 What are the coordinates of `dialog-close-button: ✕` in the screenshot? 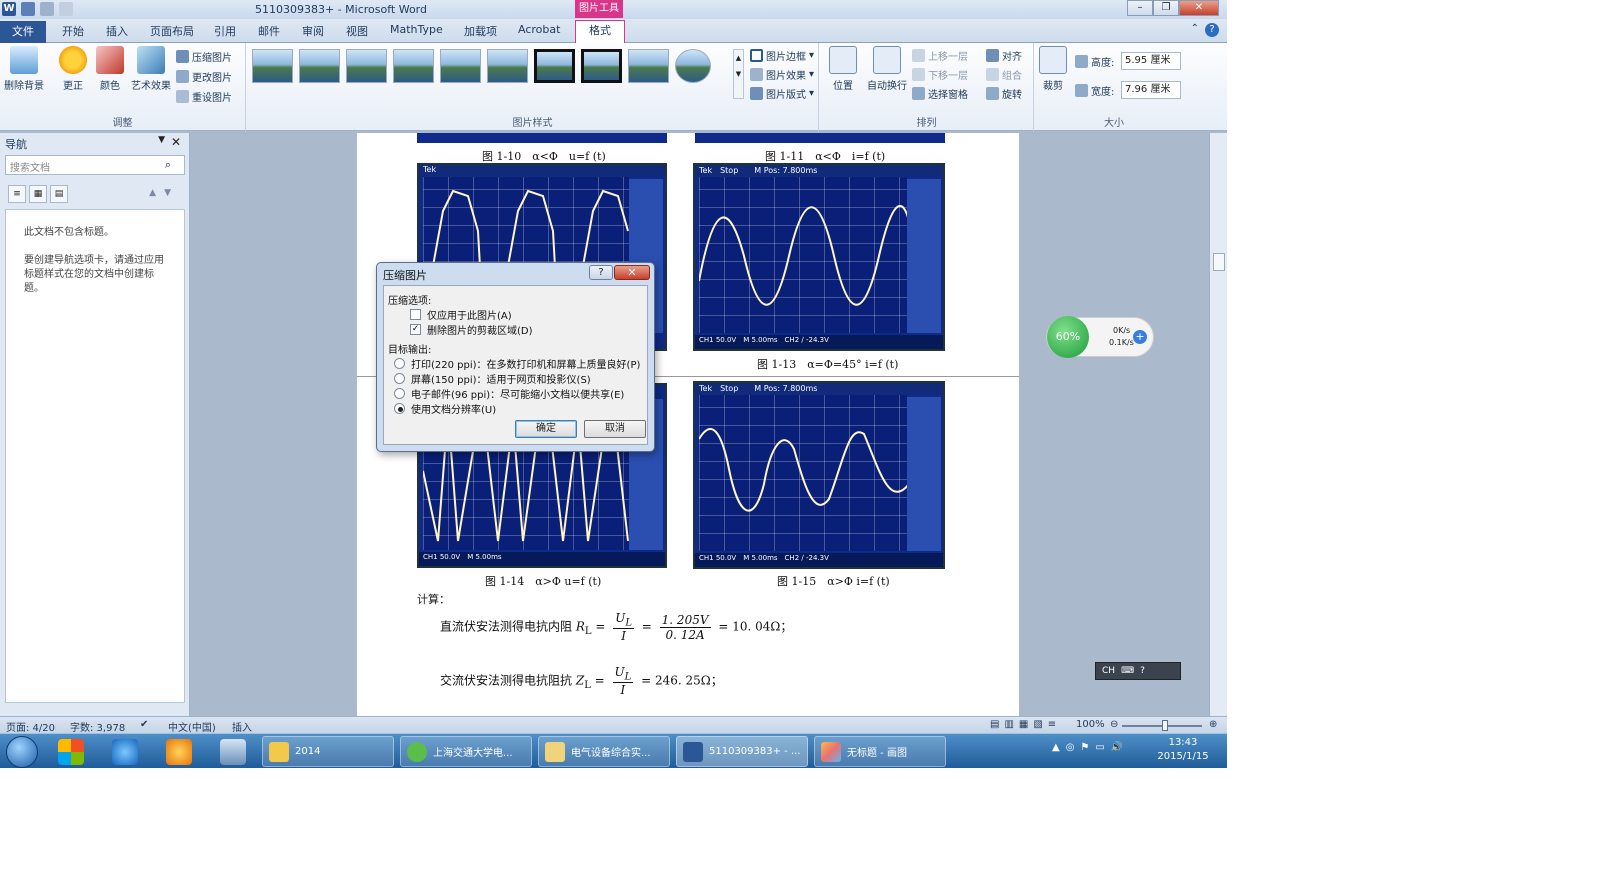 It's located at (632, 272).